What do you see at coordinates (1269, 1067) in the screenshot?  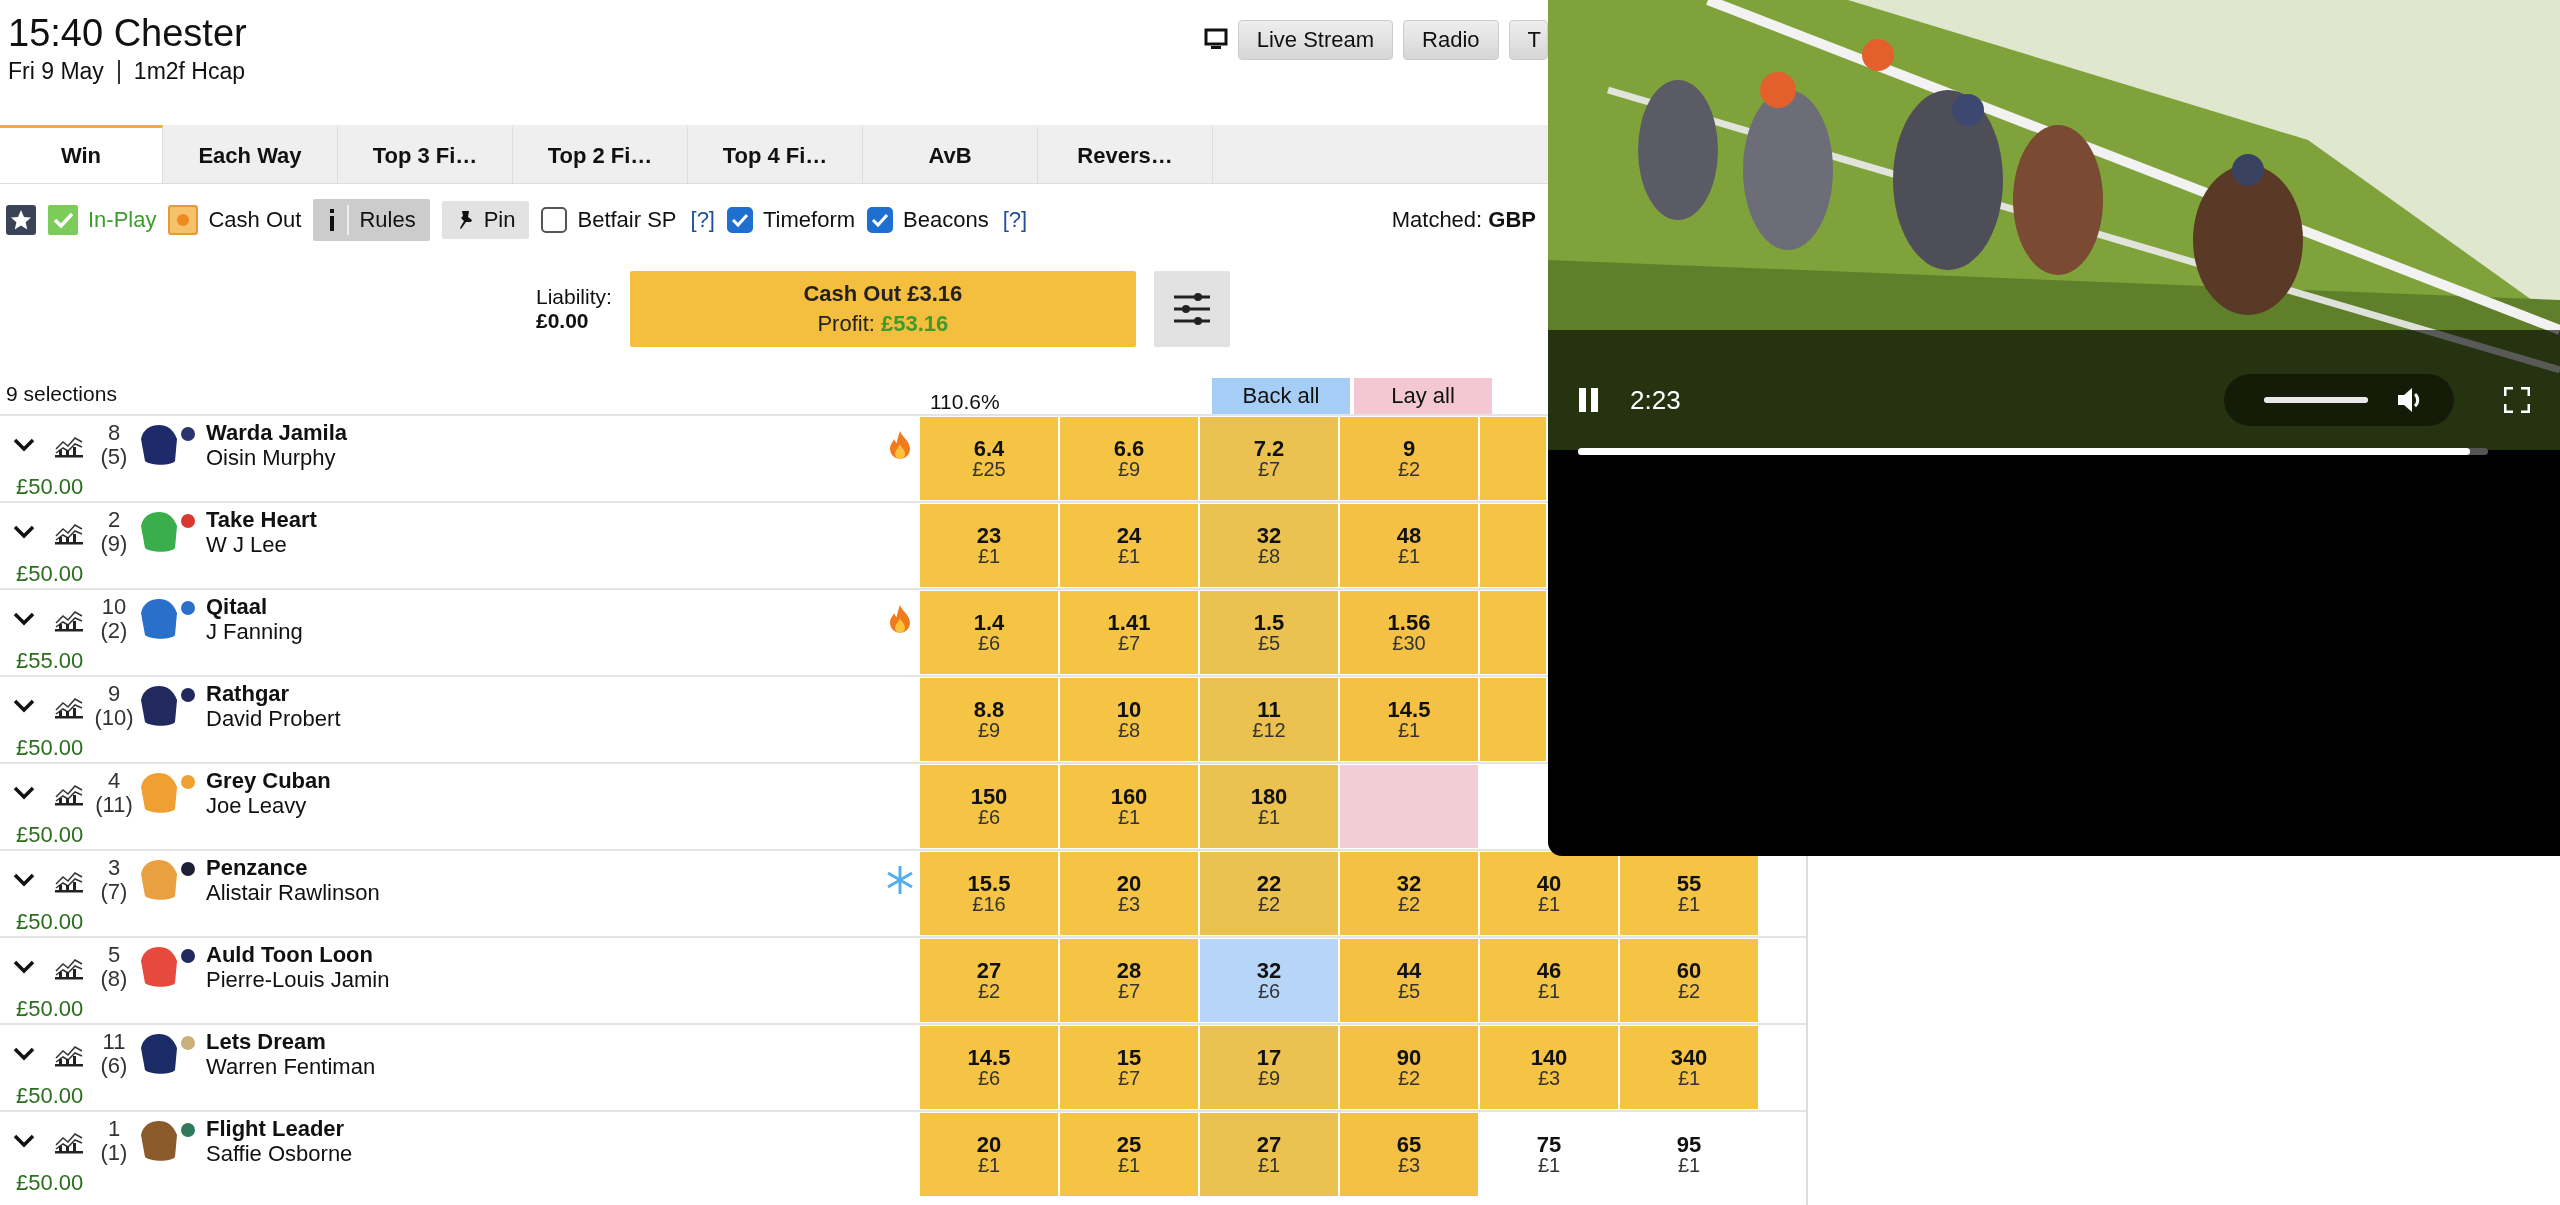 I see `odds-cell: 17 £9` at bounding box center [1269, 1067].